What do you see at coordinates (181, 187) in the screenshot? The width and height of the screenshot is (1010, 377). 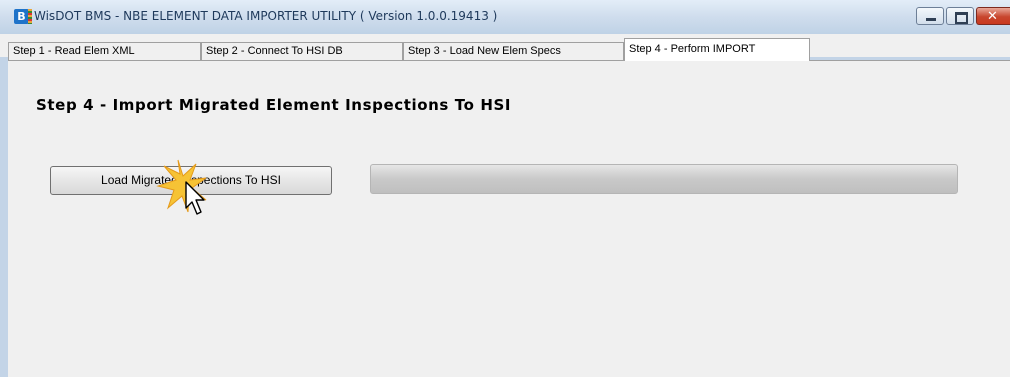 I see `mouse-pointer-icon` at bounding box center [181, 187].